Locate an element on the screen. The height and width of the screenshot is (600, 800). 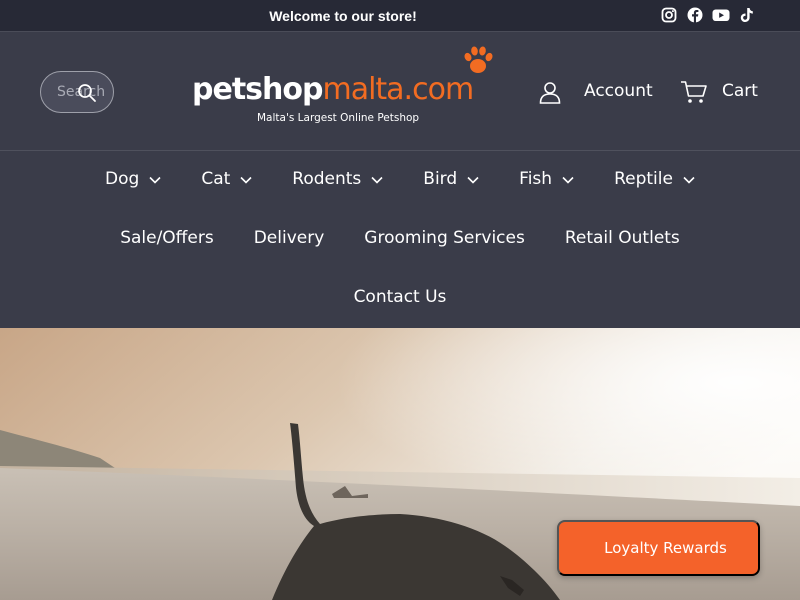
tiktok-icon is located at coordinates (746, 15).